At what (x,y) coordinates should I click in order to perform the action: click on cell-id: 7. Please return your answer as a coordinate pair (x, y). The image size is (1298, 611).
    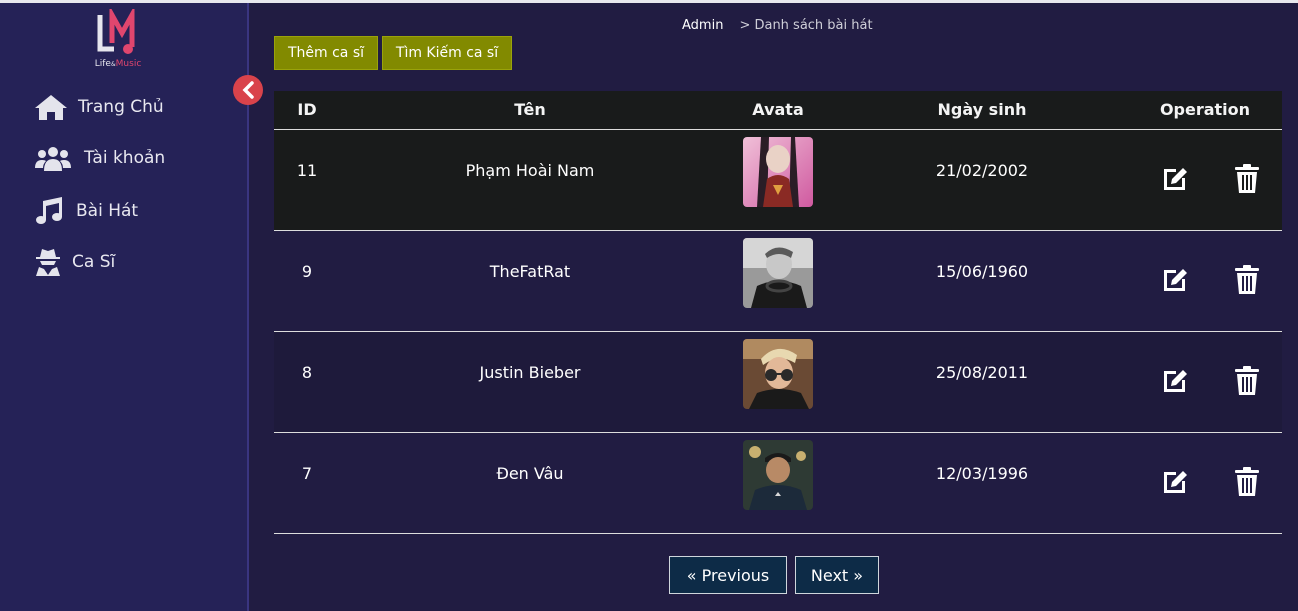
    Looking at the image, I should click on (307, 483).